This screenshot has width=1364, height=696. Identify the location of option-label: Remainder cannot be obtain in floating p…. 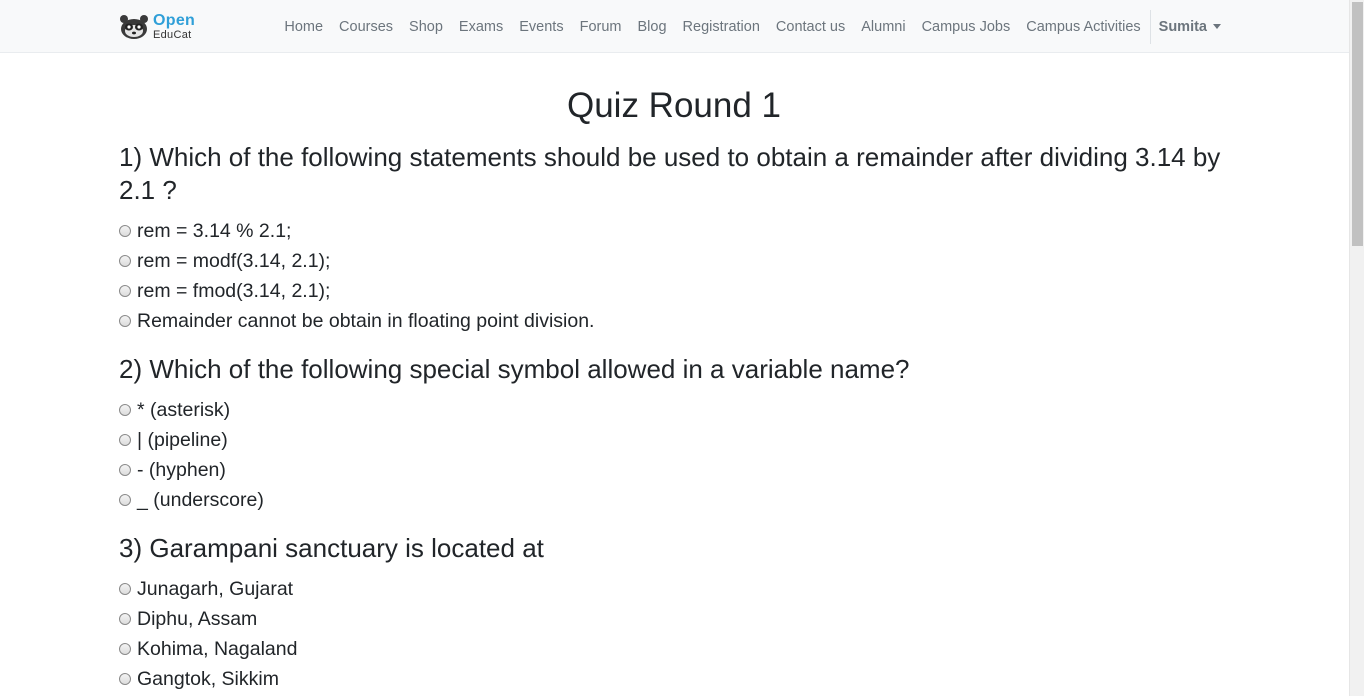
(366, 320).